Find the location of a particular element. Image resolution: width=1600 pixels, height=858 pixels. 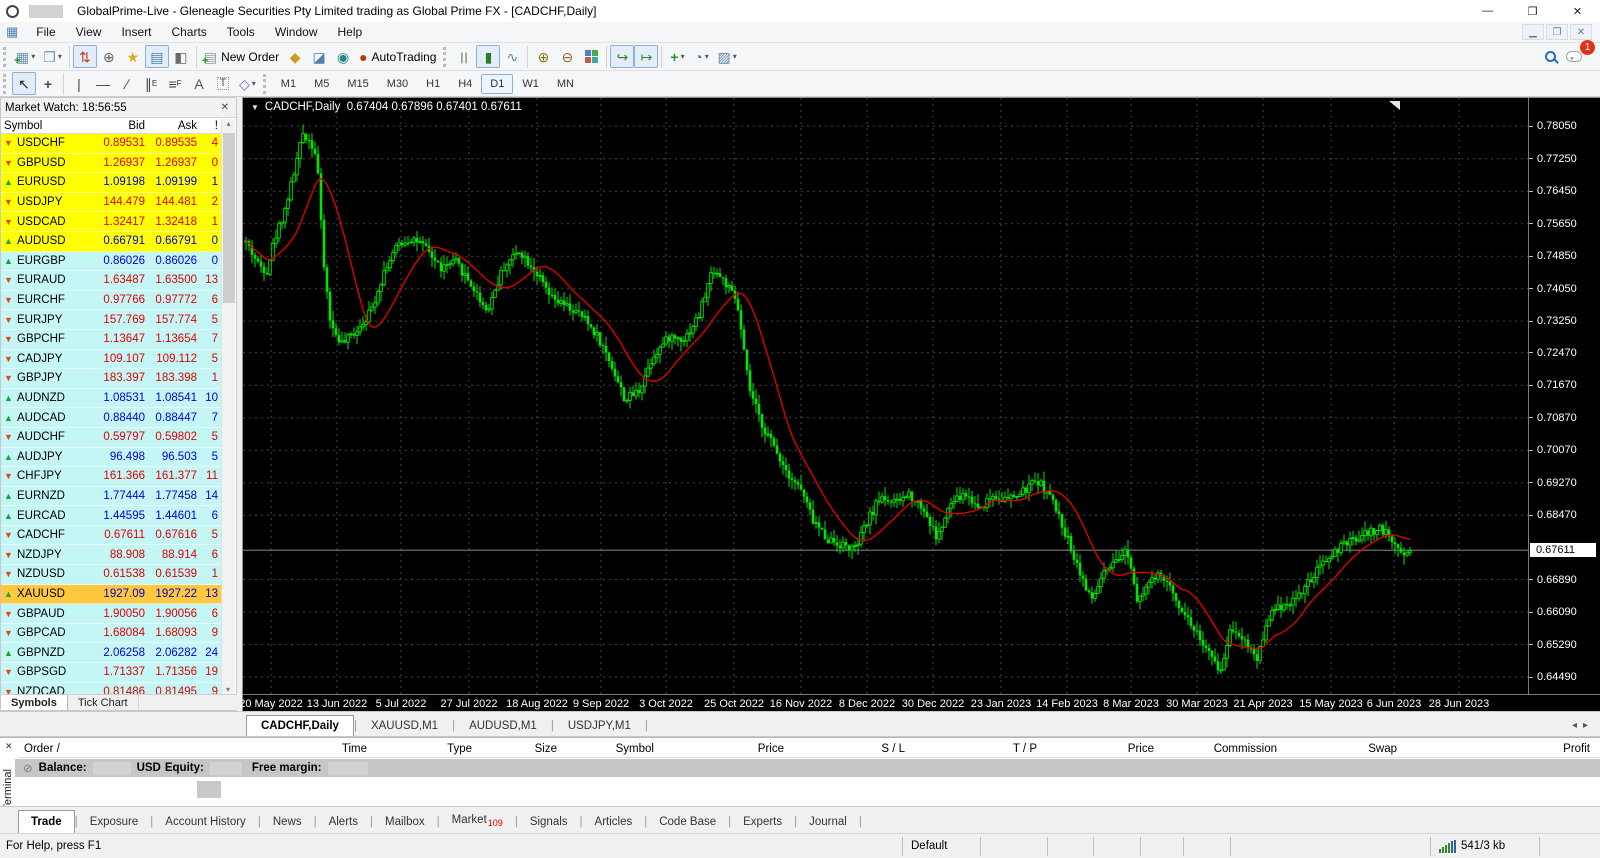

symbol-row-usdcad: ▼ USDCAD 1.32417 1.32418 1 is located at coordinates (112, 222).